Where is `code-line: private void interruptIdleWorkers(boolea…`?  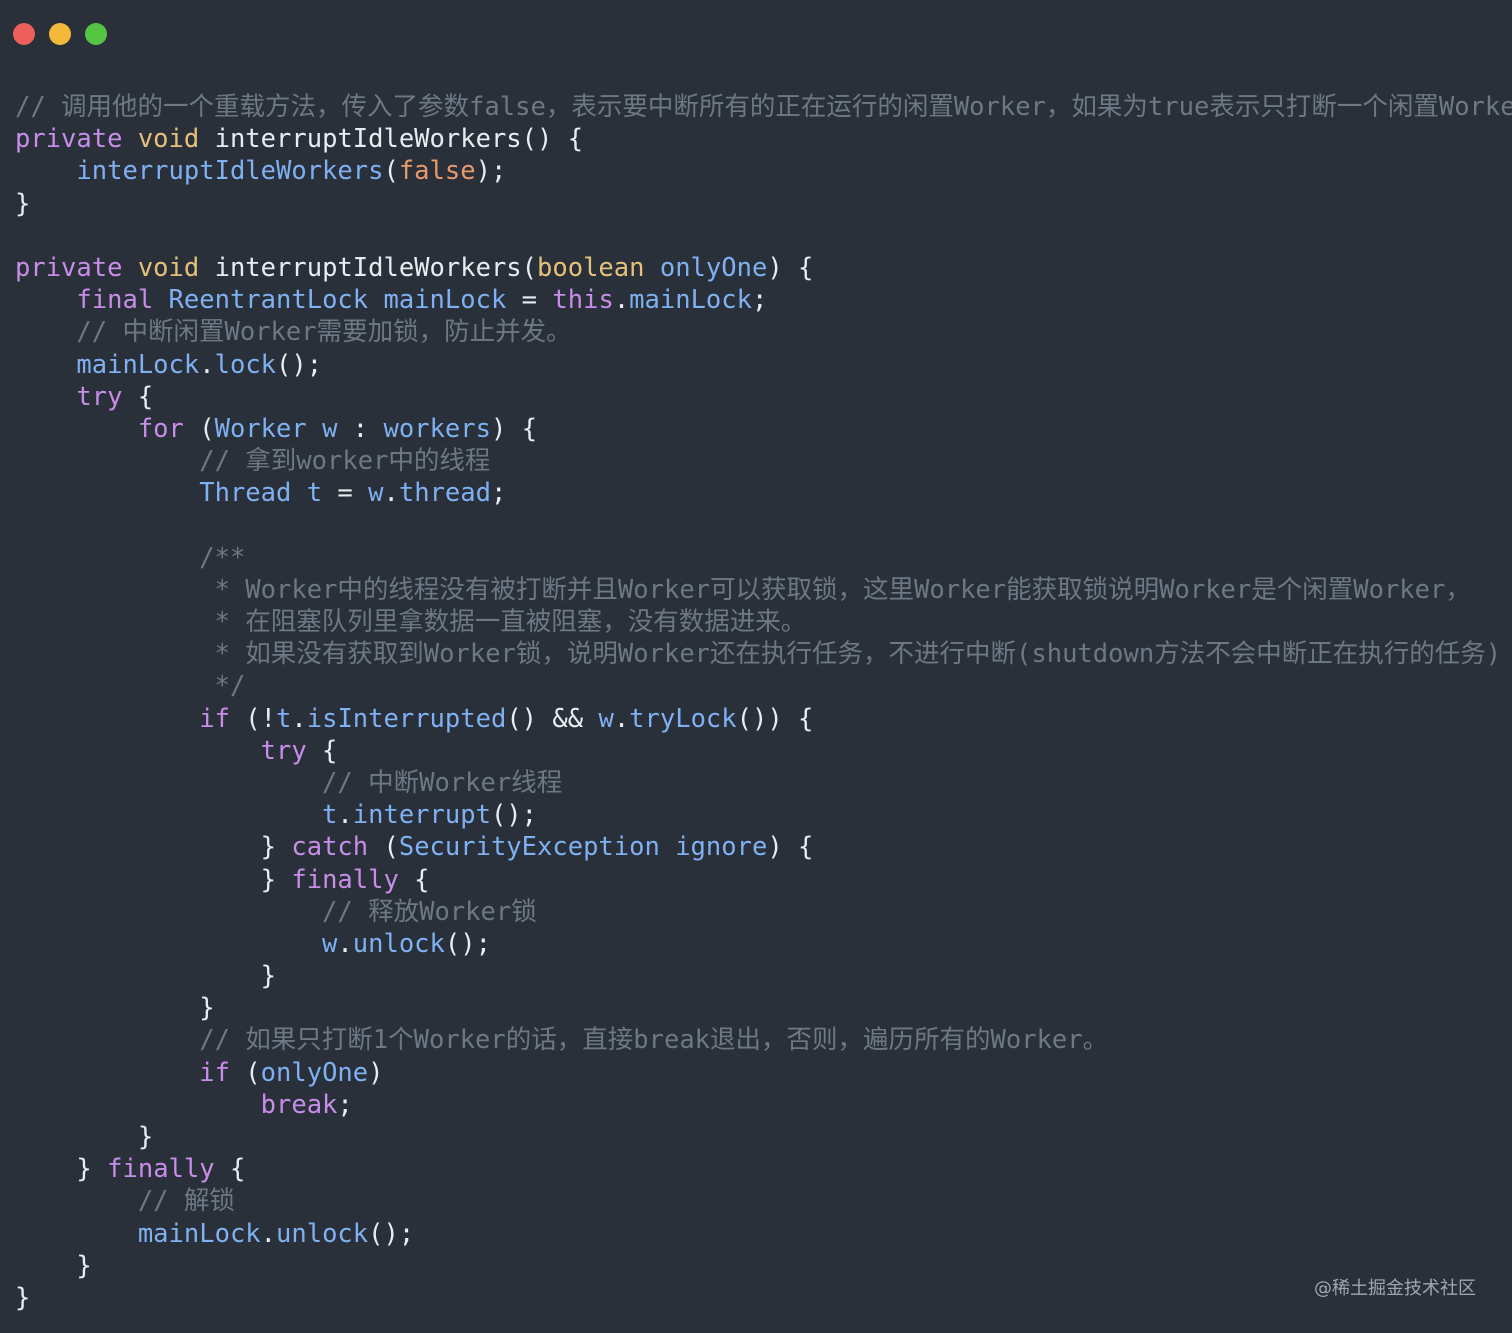
code-line: private void interruptIdleWorkers(boolea… is located at coordinates (763, 268).